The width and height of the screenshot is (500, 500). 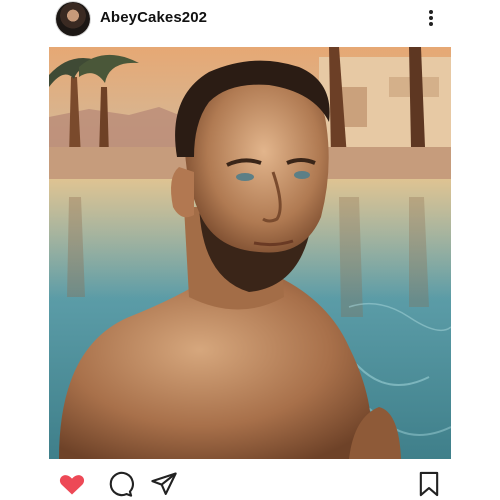 What do you see at coordinates (250, 20) in the screenshot?
I see `post-header: AbeyCakes202` at bounding box center [250, 20].